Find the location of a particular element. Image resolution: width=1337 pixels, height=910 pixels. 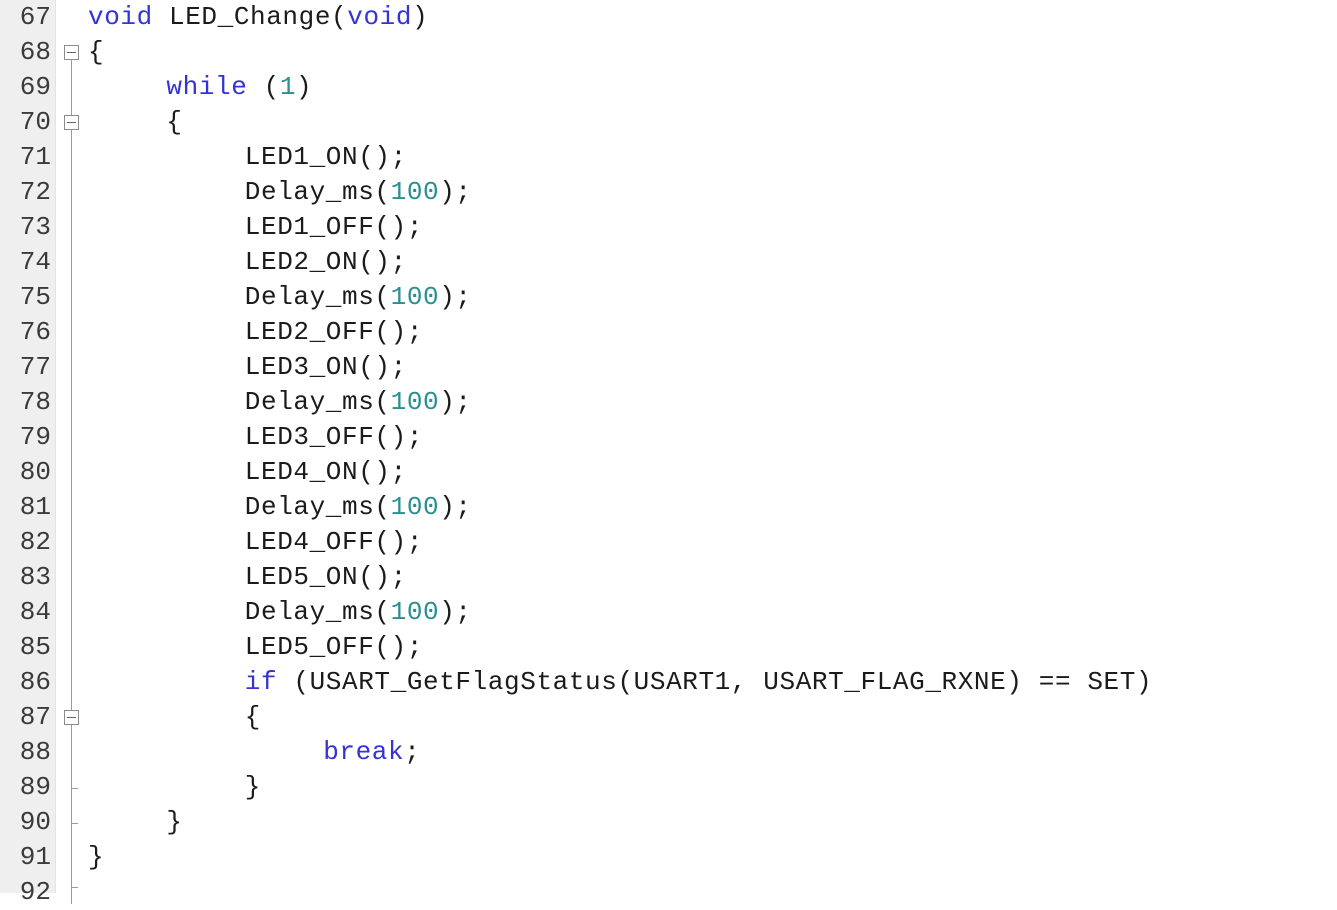

line-number: 72 is located at coordinates (35, 192).